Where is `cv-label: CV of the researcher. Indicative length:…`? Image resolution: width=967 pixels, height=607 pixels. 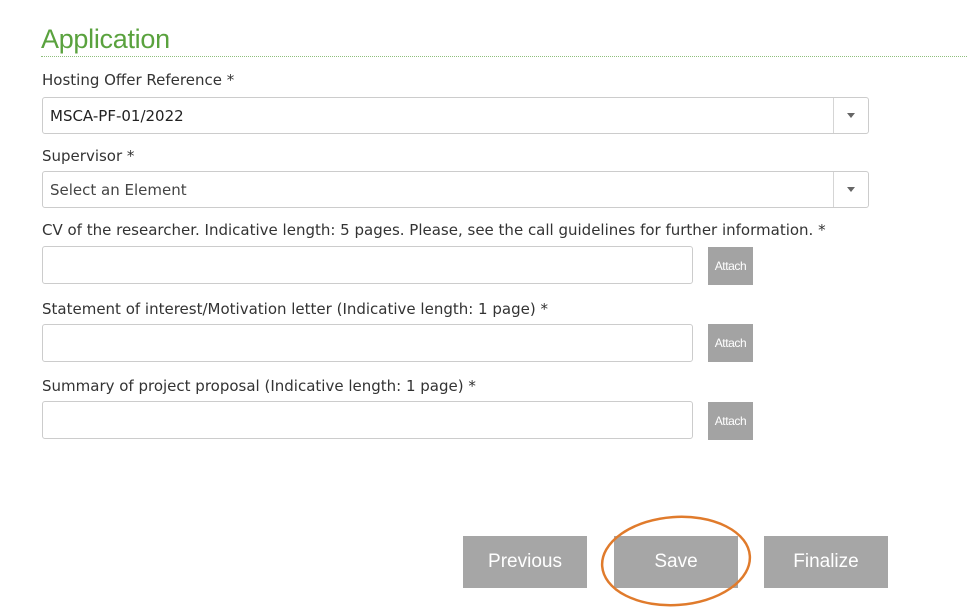 cv-label: CV of the researcher. Indicative length:… is located at coordinates (434, 230).